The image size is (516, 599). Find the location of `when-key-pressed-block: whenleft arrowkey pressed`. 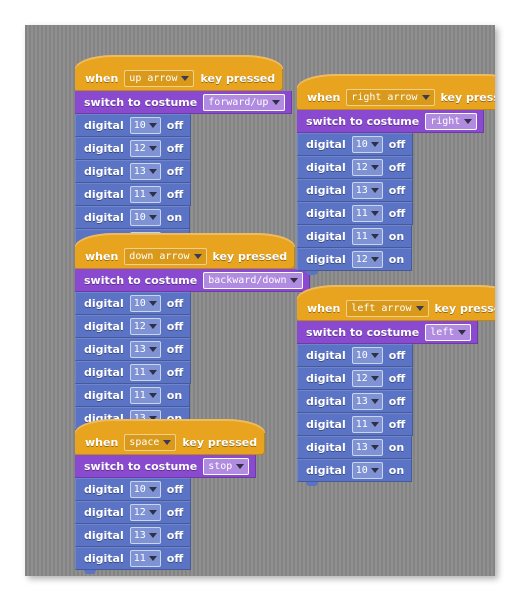

when-key-pressed-block: whenleft arrowkey pressed is located at coordinates (396, 305).